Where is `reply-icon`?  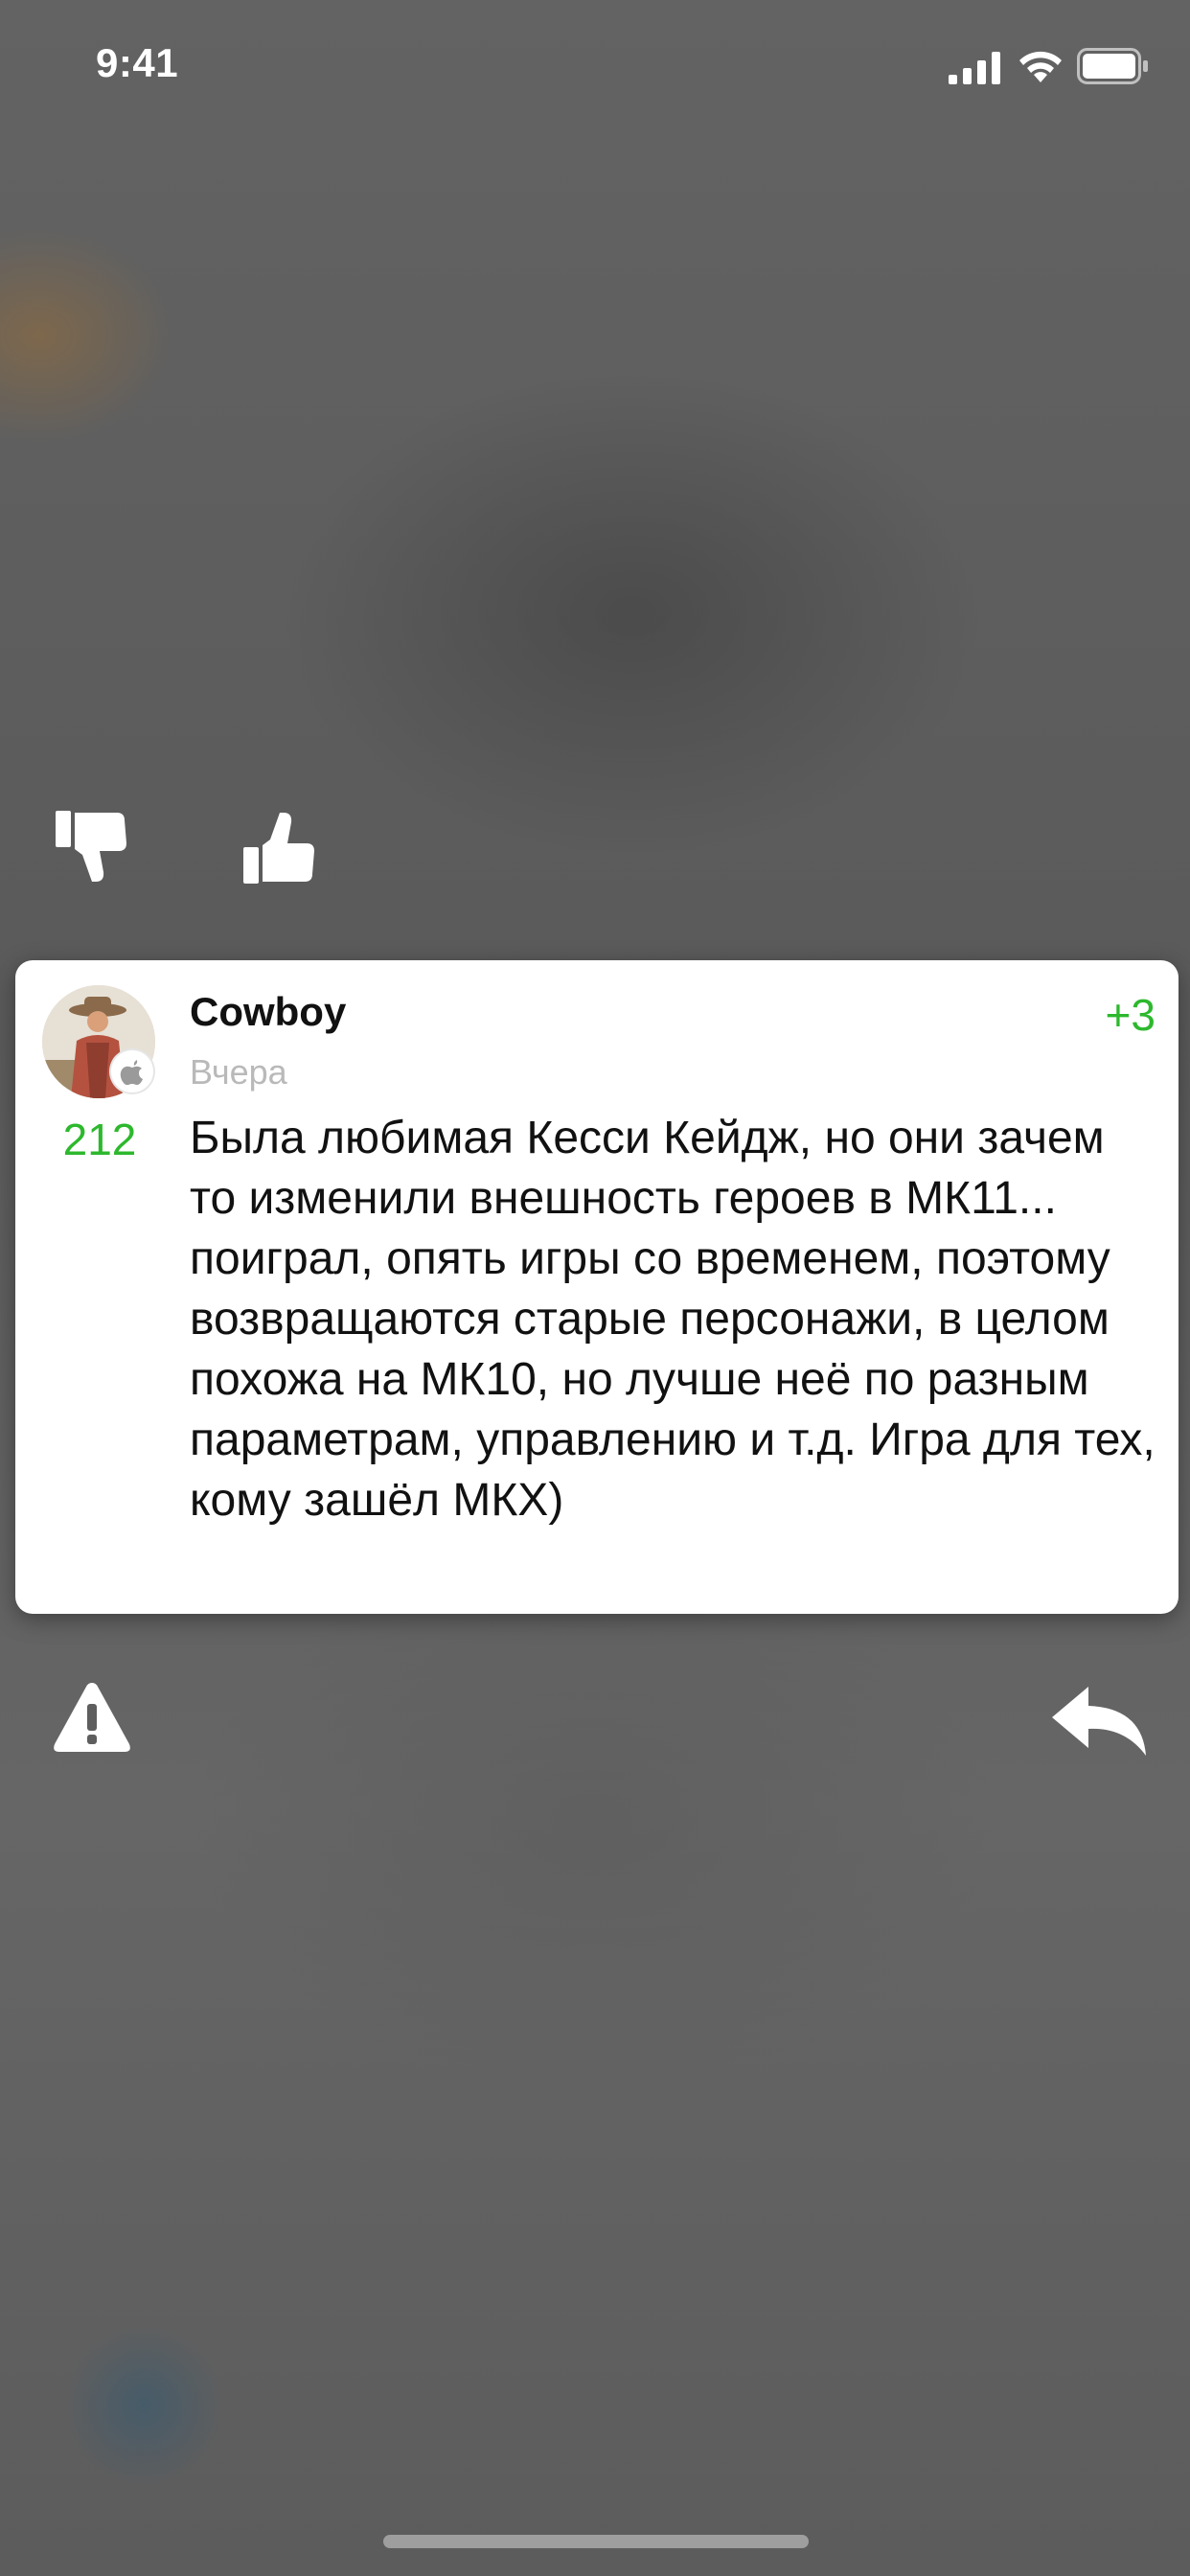 reply-icon is located at coordinates (1100, 1721).